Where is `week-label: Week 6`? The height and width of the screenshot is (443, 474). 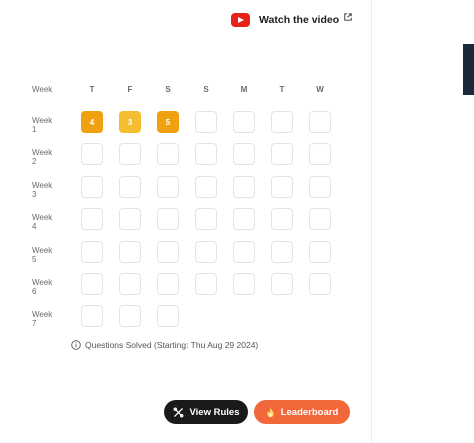
week-label: Week 6 is located at coordinates (42, 287).